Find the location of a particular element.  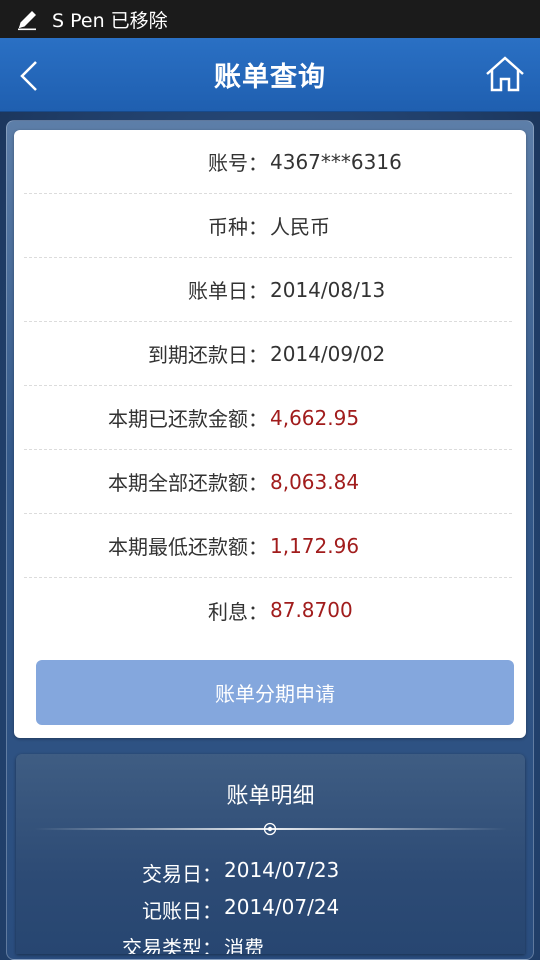

row-interest: 利息： 87.8700 is located at coordinates (268, 610).